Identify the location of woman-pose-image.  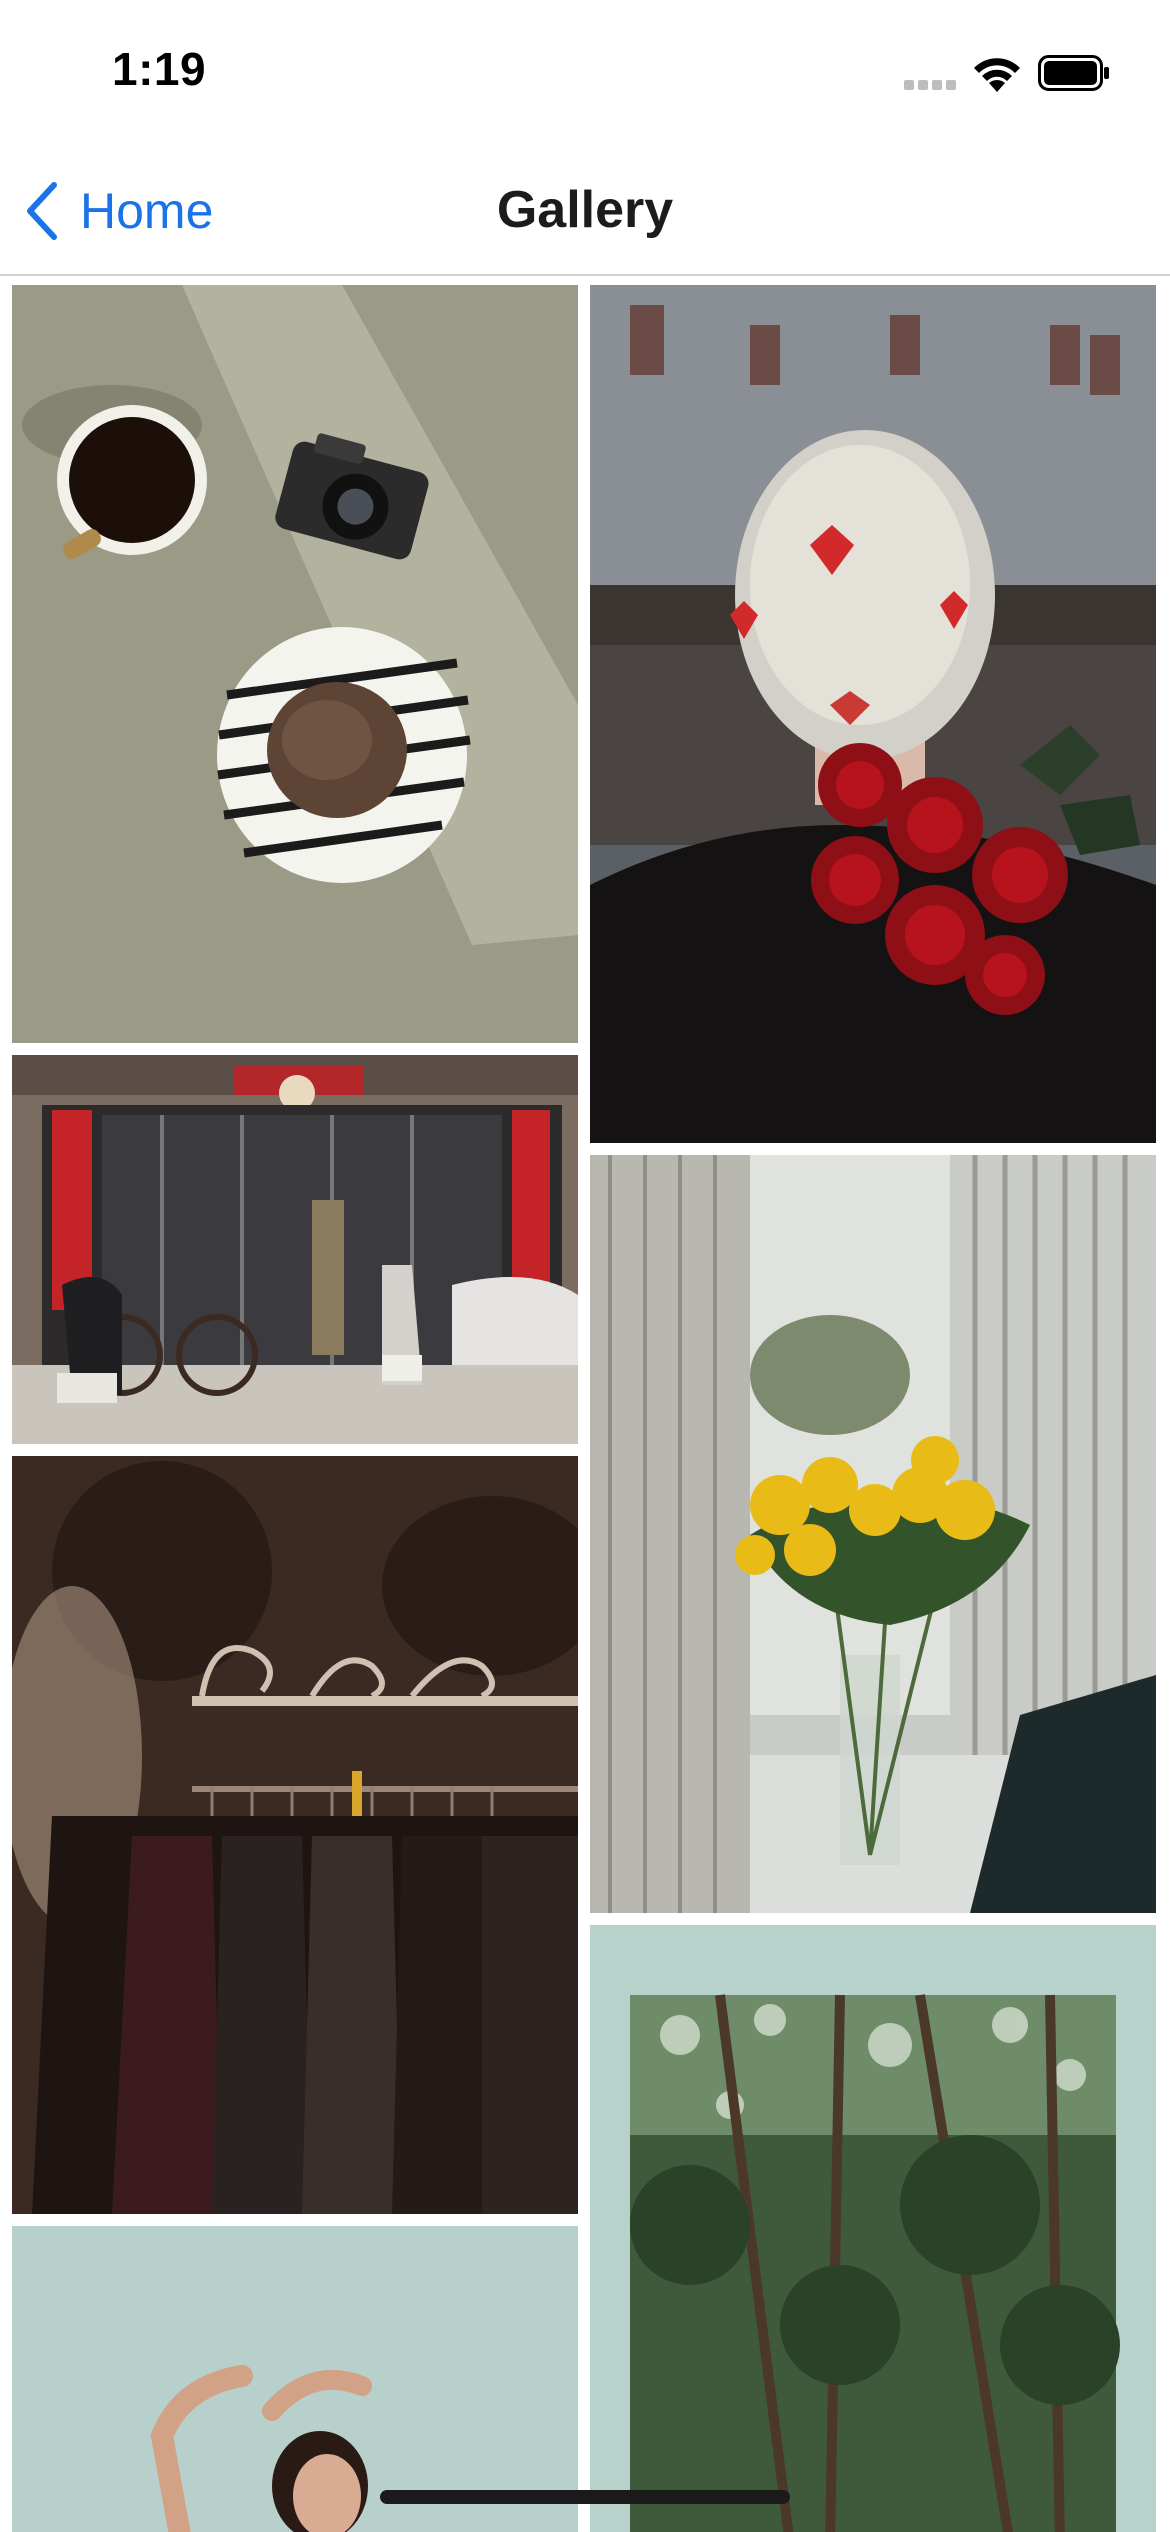
(295, 2379).